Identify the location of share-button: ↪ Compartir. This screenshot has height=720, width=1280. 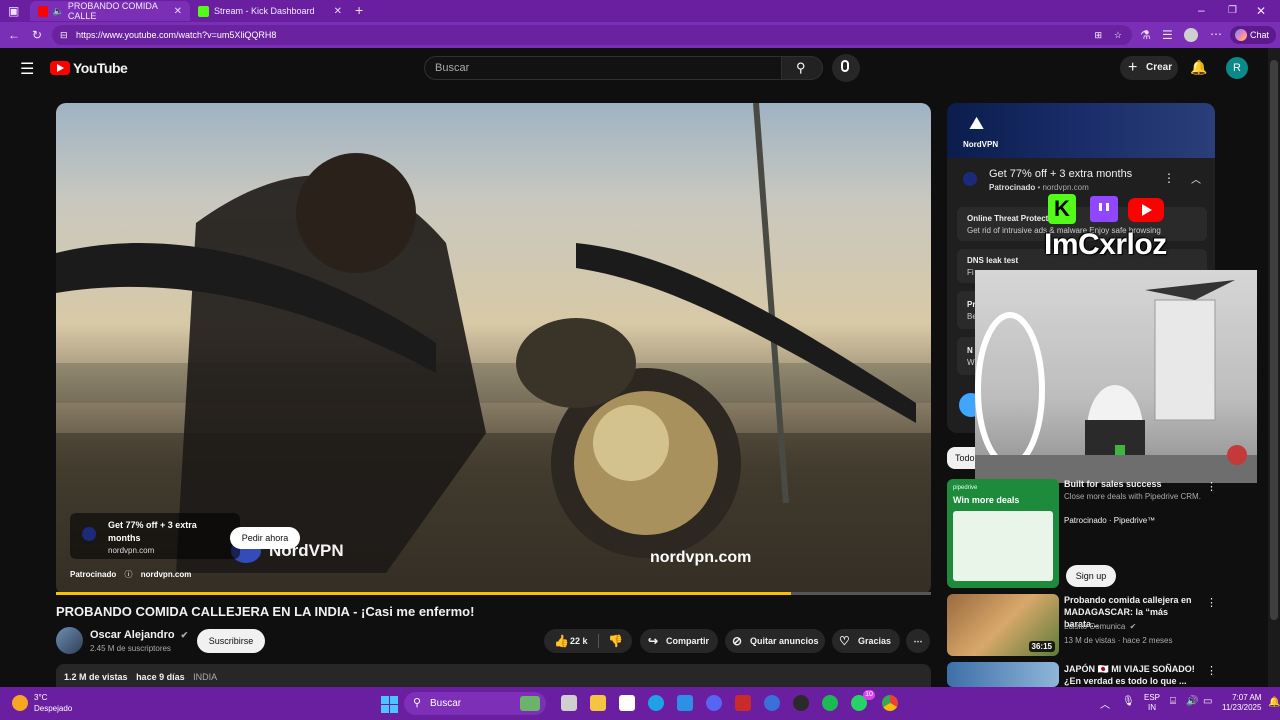
(679, 641).